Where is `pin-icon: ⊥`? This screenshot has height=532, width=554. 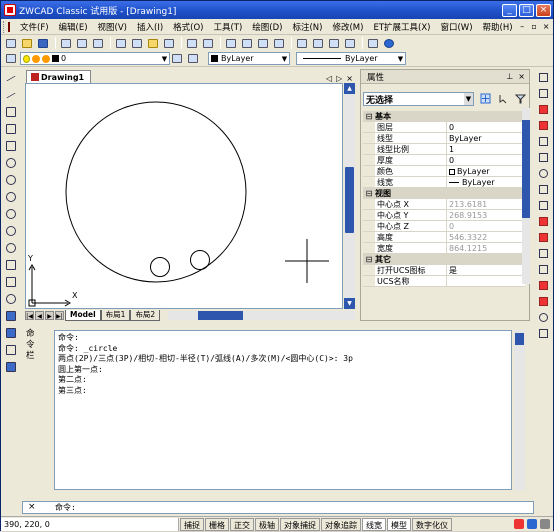 pin-icon: ⊥ is located at coordinates (509, 76).